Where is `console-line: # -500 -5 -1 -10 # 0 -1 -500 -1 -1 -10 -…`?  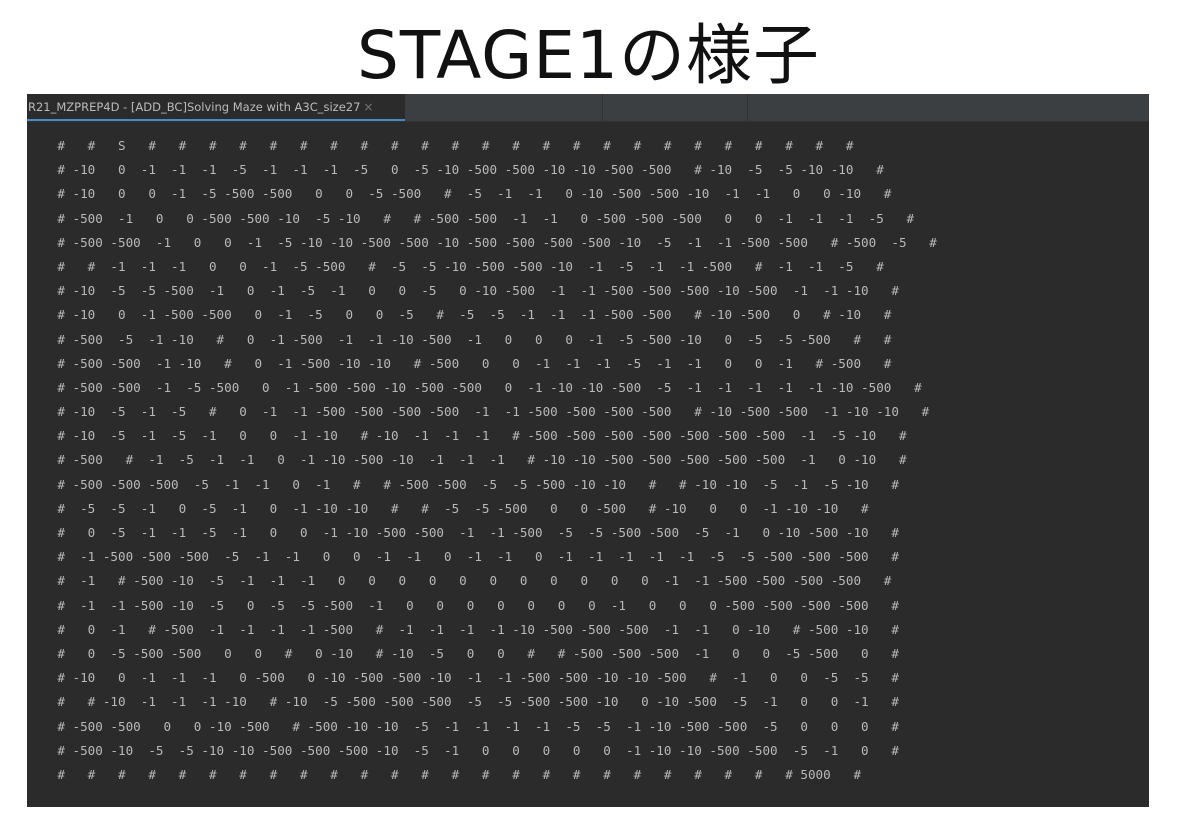
console-line: # -500 -5 -1 -10 # 0 -1 -500 -1 -1 -10 -… is located at coordinates (459, 339).